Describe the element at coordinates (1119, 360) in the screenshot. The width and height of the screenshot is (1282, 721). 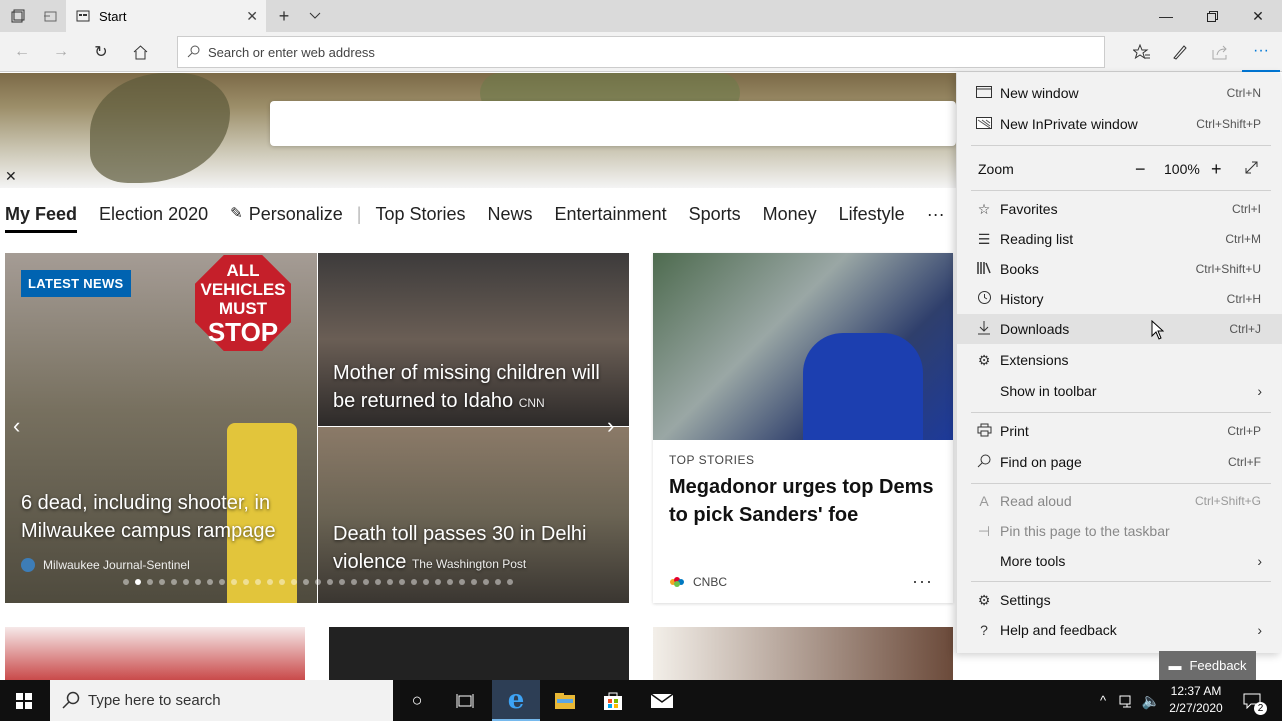
I see `menu-extensions: ⚙ Extensions` at that location.